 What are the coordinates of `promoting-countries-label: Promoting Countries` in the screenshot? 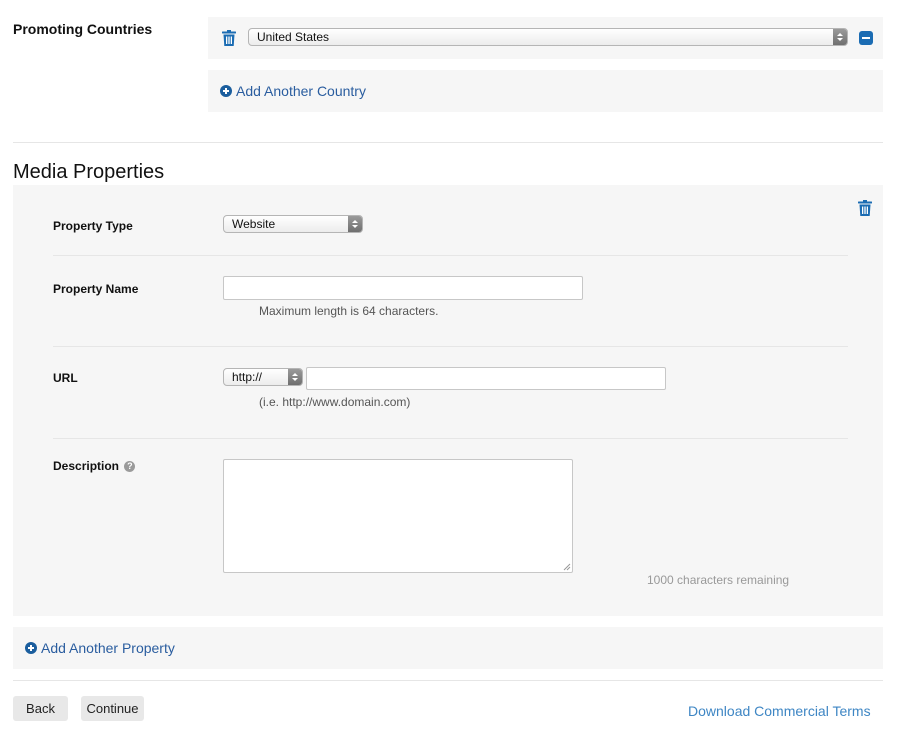 It's located at (83, 29).